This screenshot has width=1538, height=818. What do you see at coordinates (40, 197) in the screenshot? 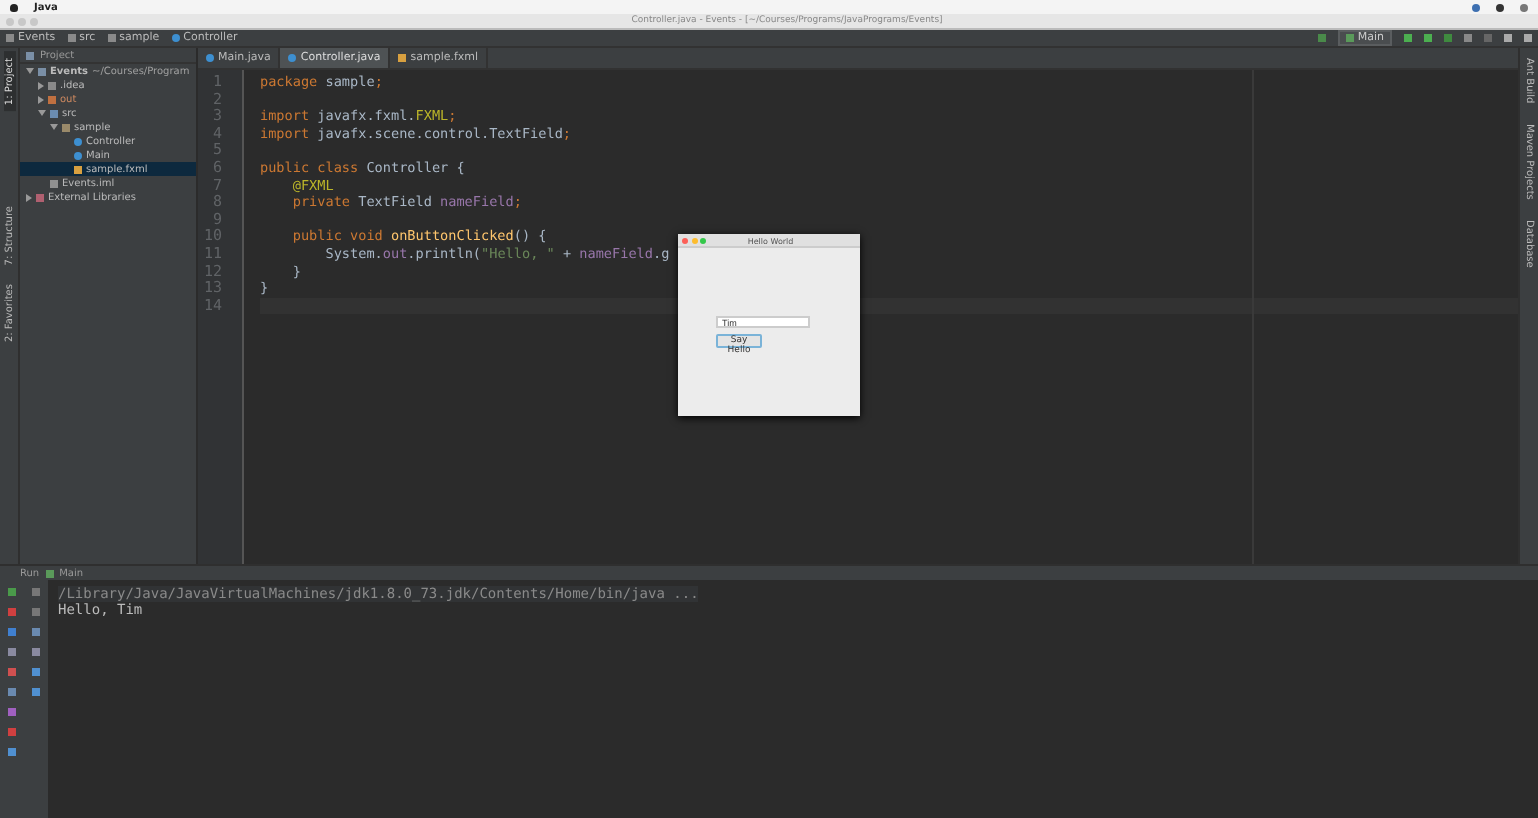
I see `library-icon` at bounding box center [40, 197].